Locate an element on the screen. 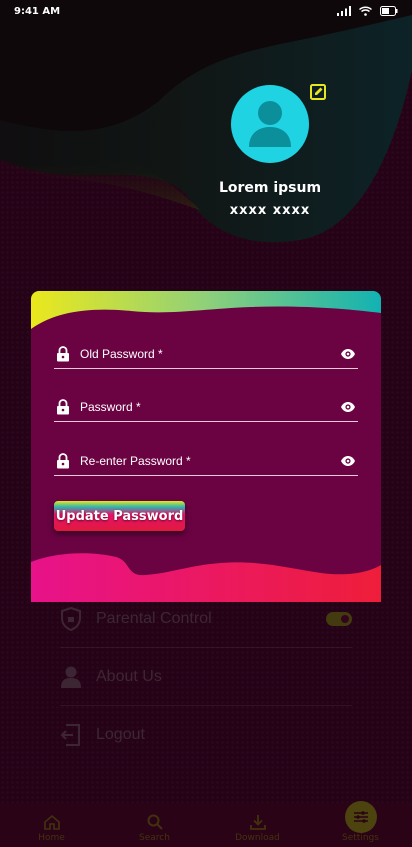 The image size is (412, 847). shield-icon is located at coordinates (71, 618).